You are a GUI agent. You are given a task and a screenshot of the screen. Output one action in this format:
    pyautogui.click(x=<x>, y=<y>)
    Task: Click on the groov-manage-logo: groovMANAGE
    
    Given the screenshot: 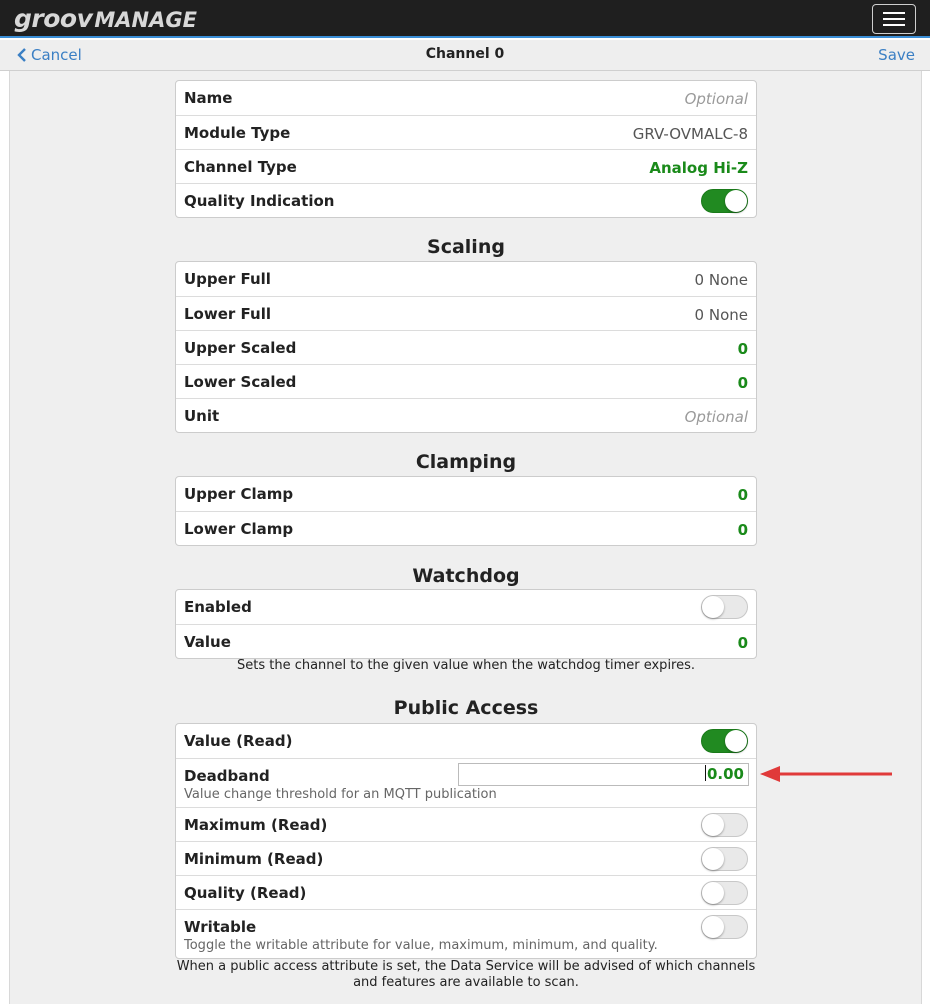 What is the action you would take?
    pyautogui.click(x=105, y=19)
    